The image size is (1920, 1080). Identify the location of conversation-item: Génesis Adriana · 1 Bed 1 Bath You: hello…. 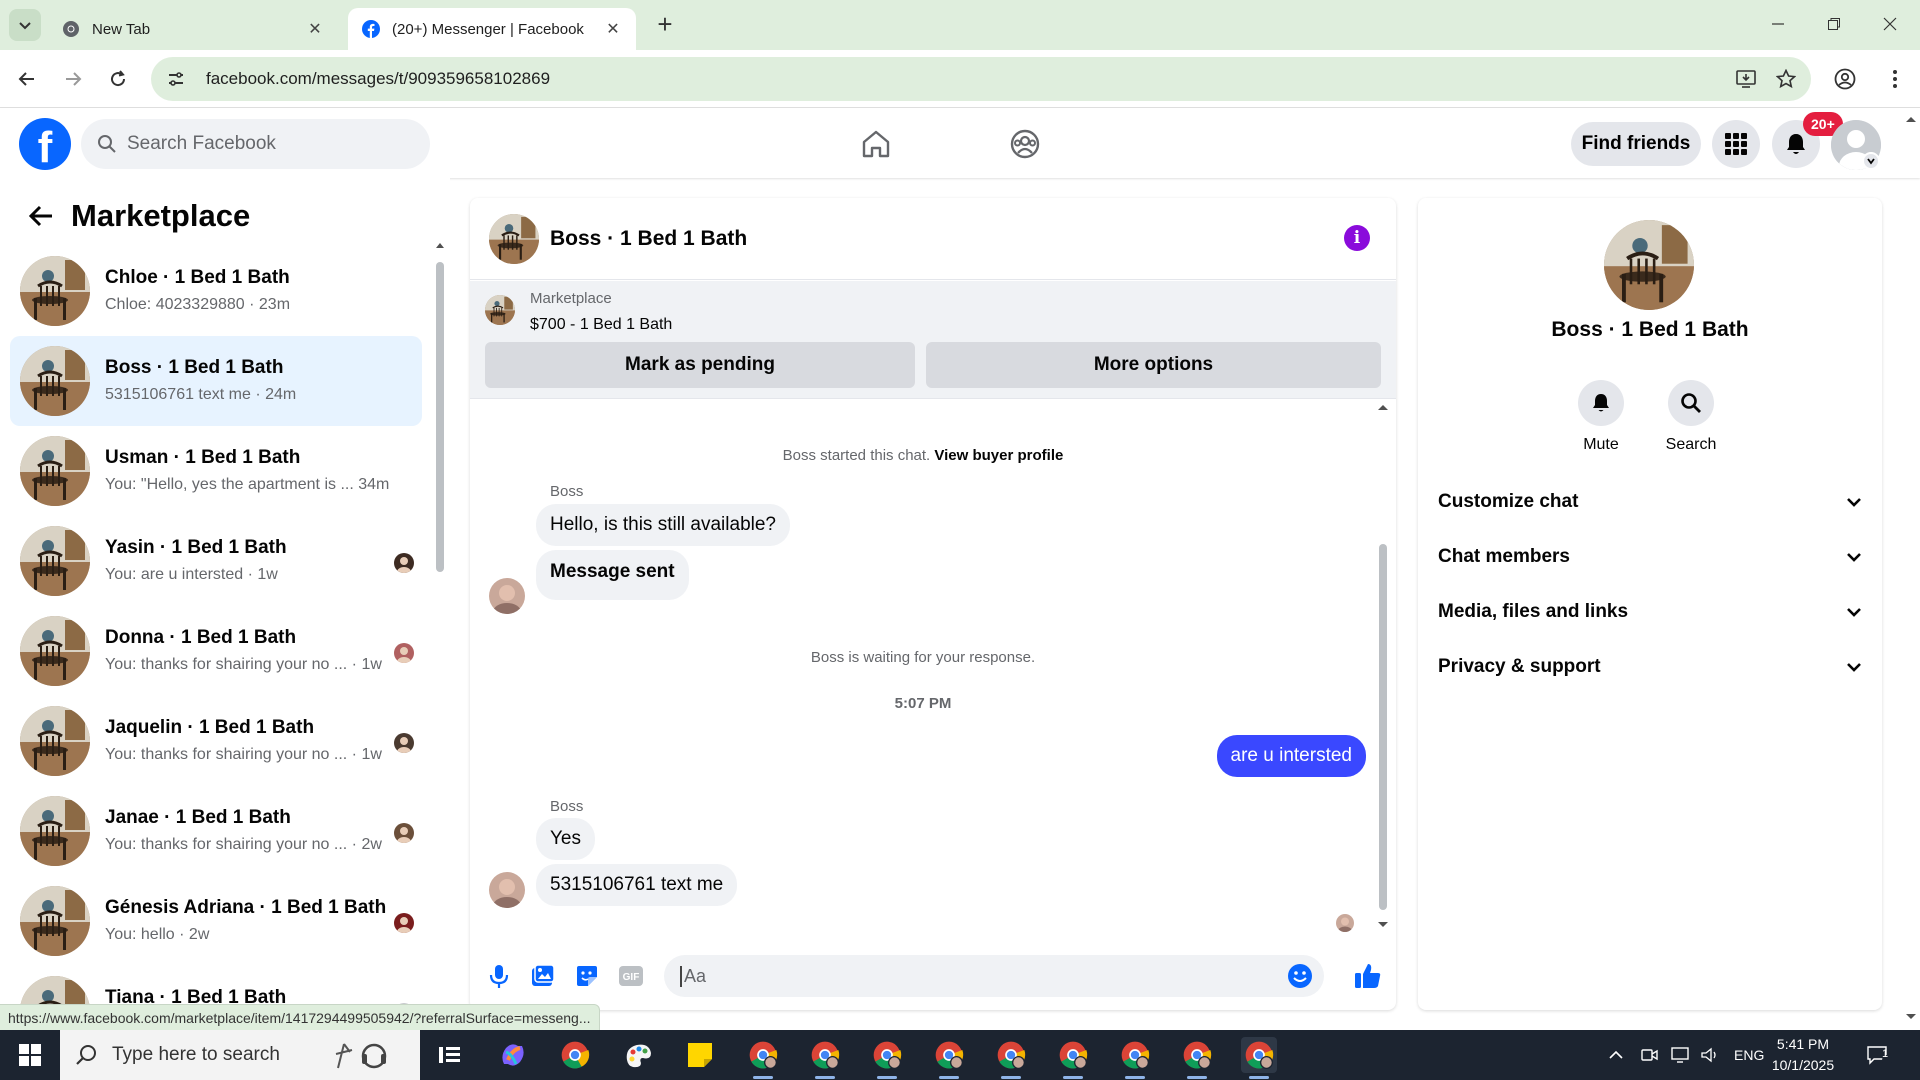
(216, 921).